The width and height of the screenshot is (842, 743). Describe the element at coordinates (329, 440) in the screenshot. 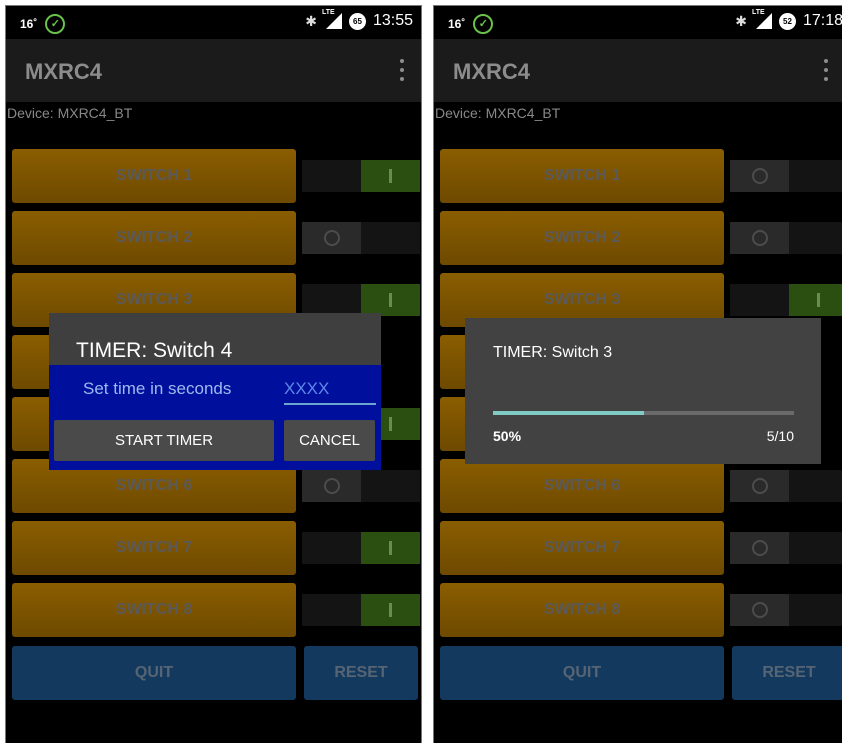

I see `cancel-button: CANCEL` at that location.